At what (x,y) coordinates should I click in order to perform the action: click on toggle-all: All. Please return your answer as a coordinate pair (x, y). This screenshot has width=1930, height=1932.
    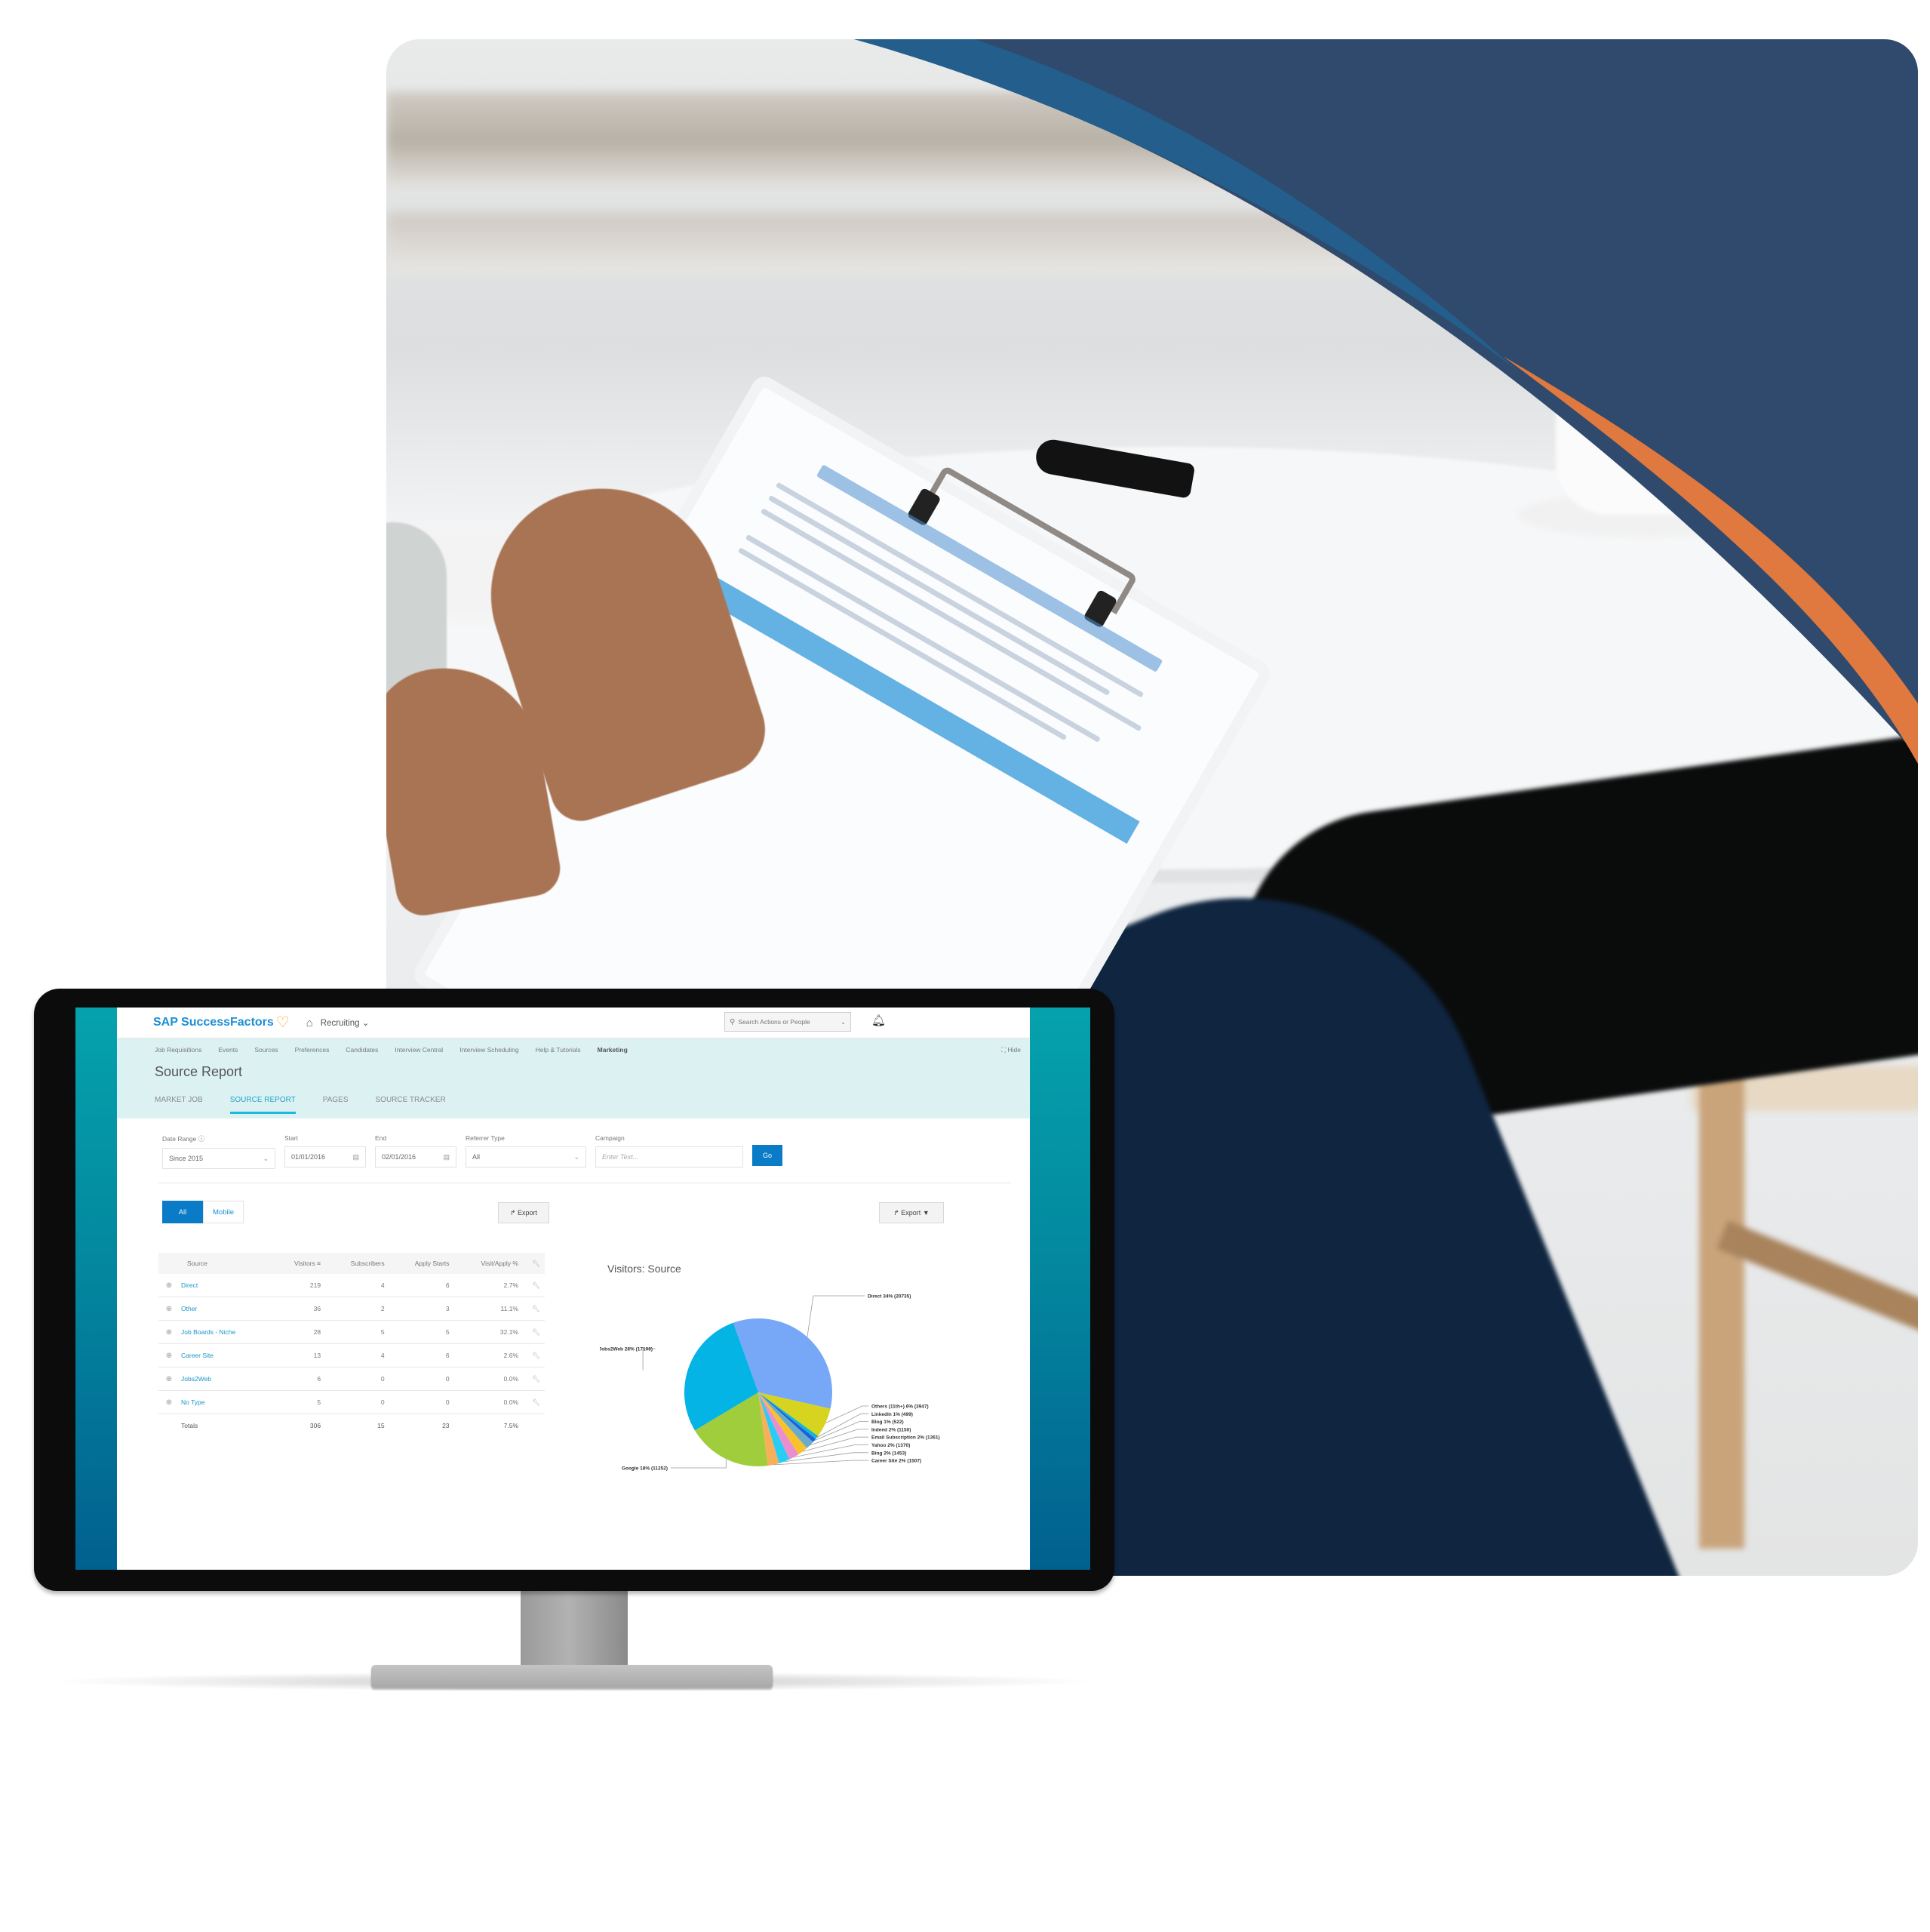
    Looking at the image, I should click on (182, 1212).